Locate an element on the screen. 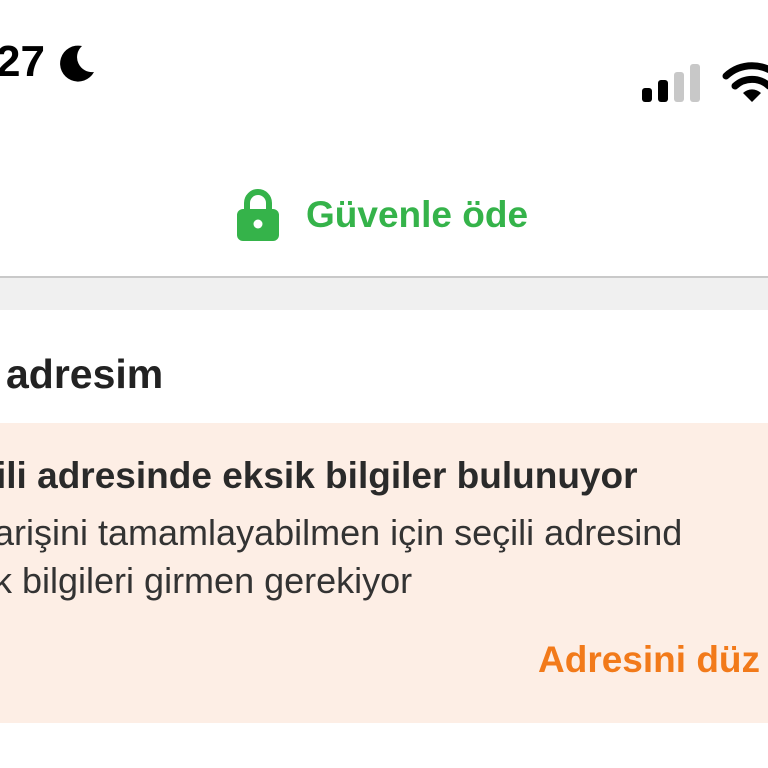 The height and width of the screenshot is (768, 768). lock-icon is located at coordinates (258, 215).